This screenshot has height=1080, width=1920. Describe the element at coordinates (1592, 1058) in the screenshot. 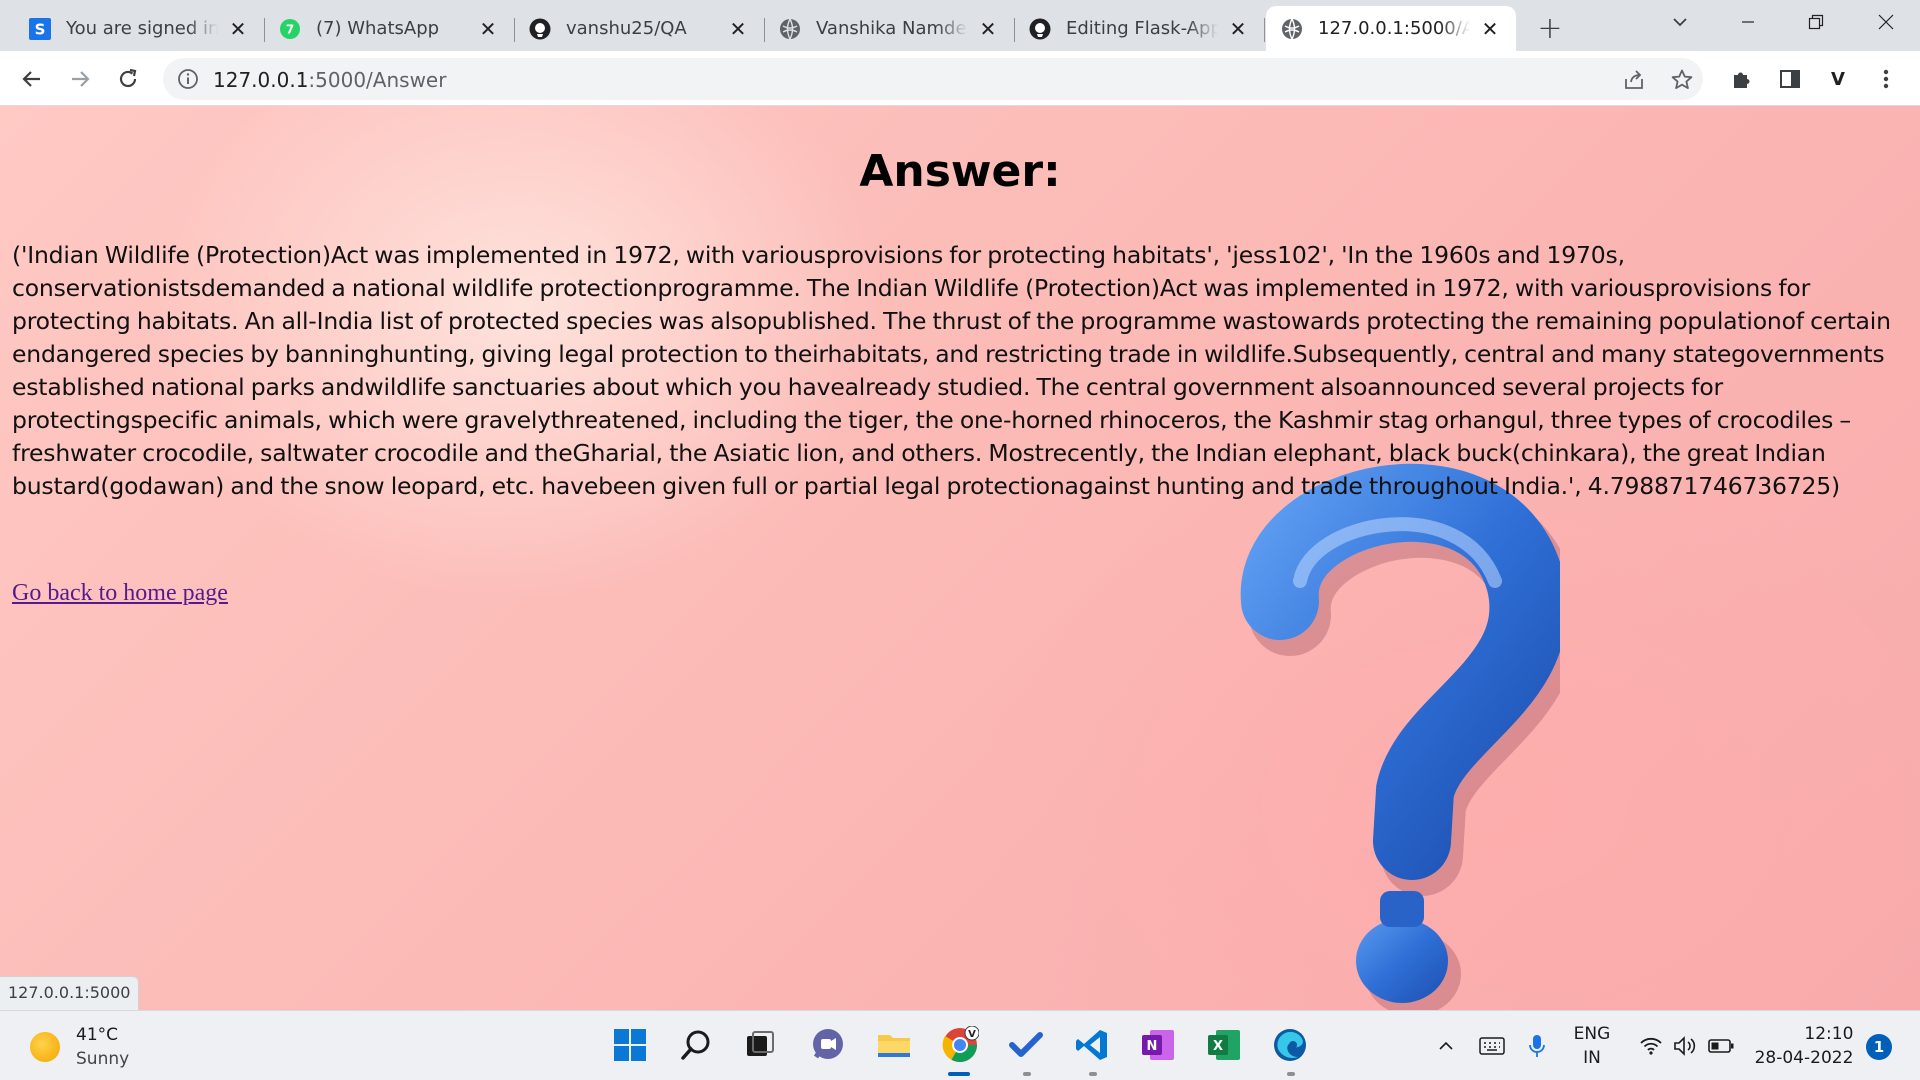

I see `lang-region: IN` at that location.